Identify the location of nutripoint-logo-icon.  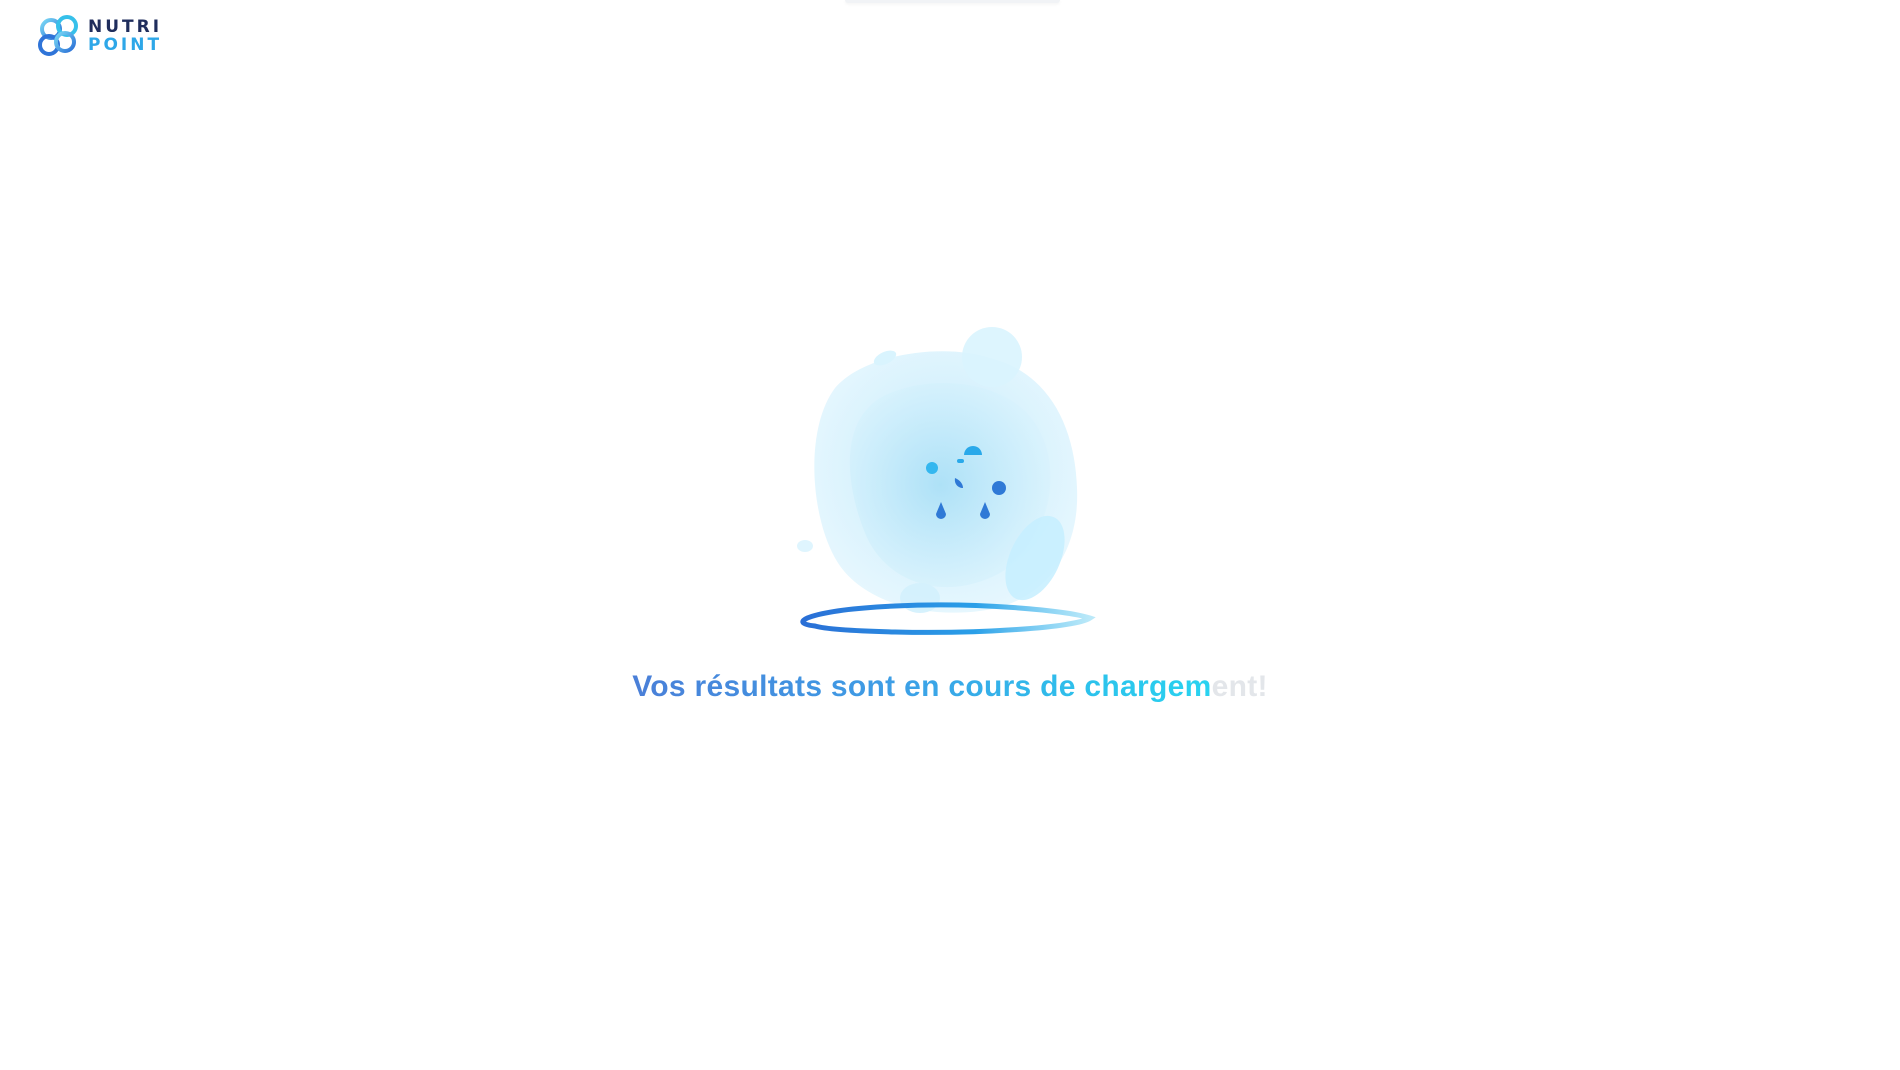
(58, 35).